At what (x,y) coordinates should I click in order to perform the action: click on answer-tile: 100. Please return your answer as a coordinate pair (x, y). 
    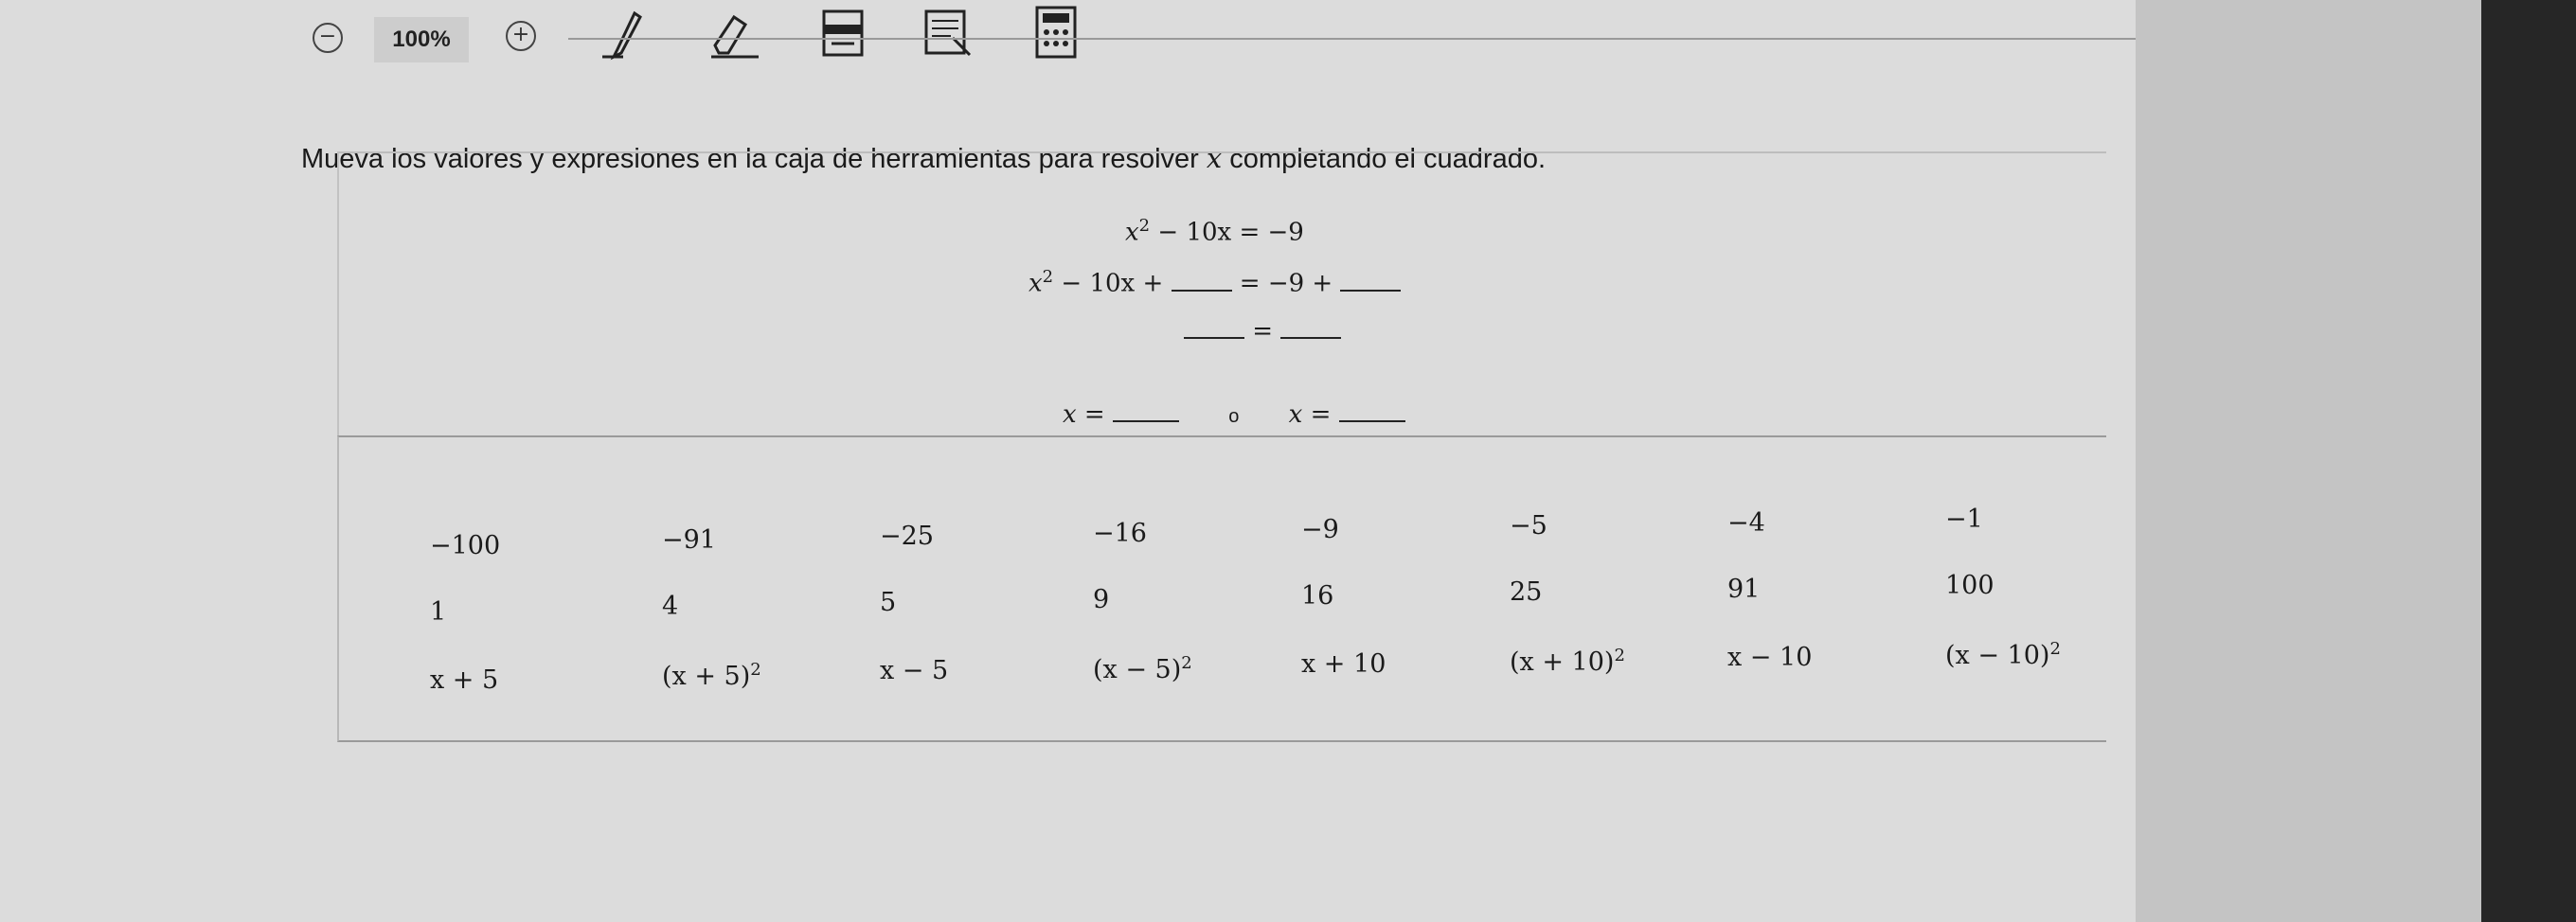
    Looking at the image, I should click on (1970, 586).